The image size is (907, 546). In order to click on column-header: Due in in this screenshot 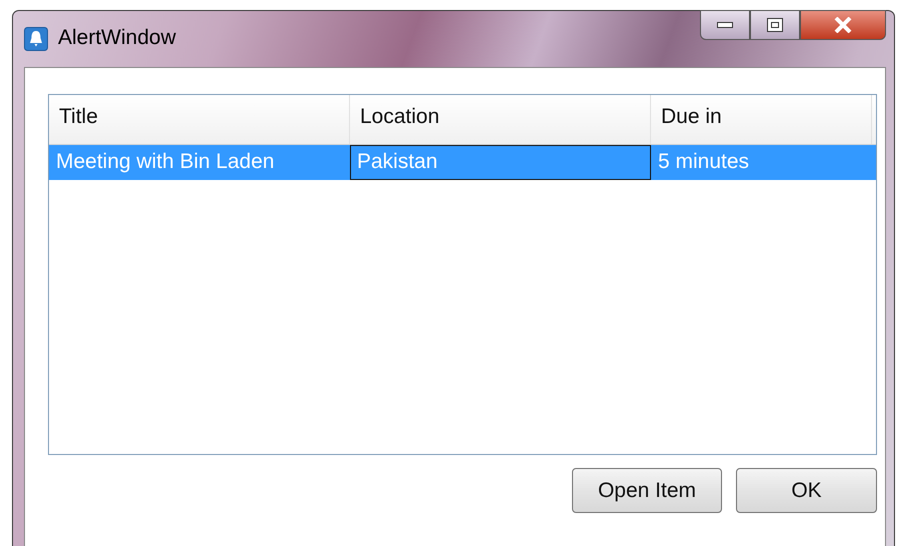, I will do `click(761, 119)`.